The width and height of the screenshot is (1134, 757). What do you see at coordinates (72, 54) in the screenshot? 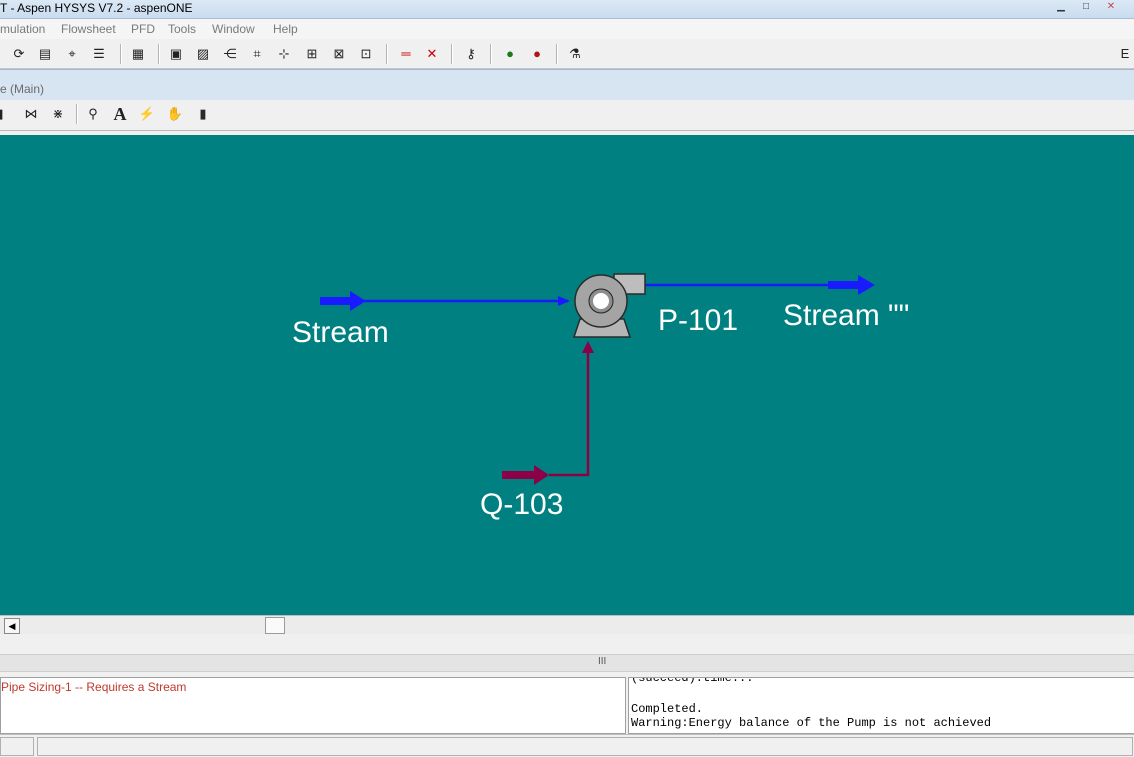
I see `binoculars-icon: ⌖` at bounding box center [72, 54].